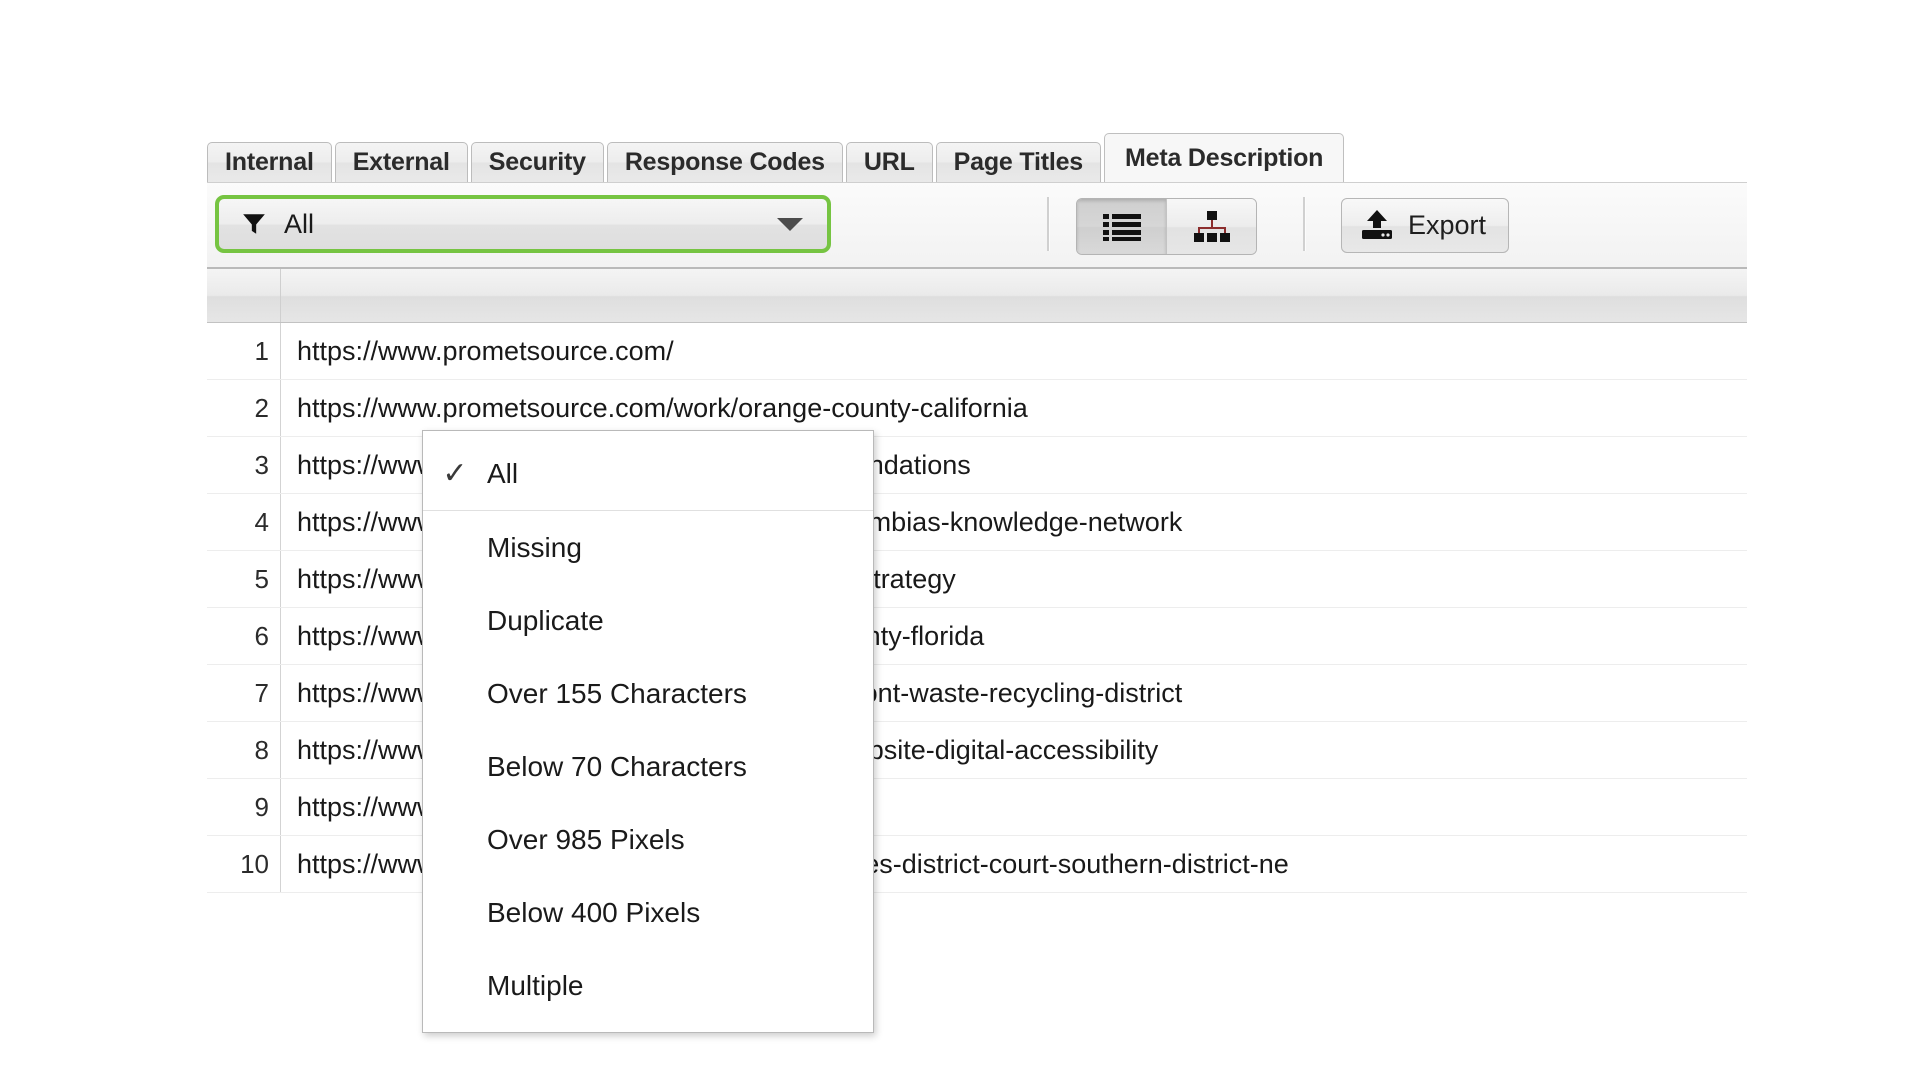 The image size is (1920, 1080). I want to click on row-index-cell: 8, so click(244, 750).